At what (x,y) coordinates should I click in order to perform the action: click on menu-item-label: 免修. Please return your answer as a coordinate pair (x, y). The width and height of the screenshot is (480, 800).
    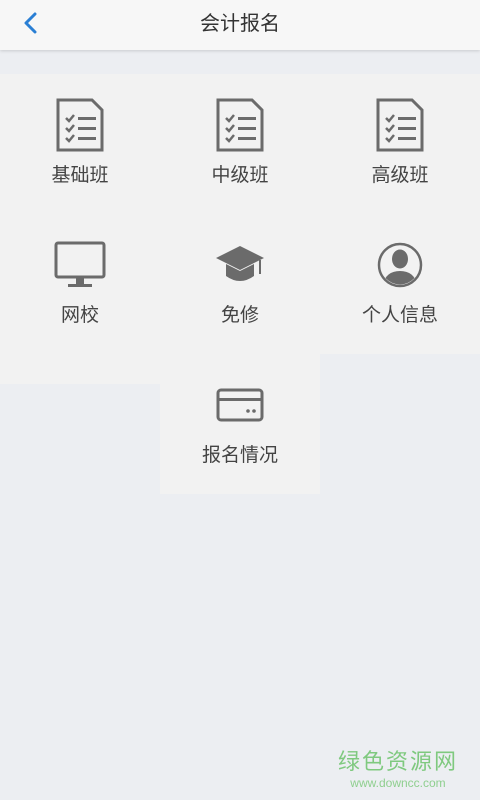
    Looking at the image, I should click on (239, 315).